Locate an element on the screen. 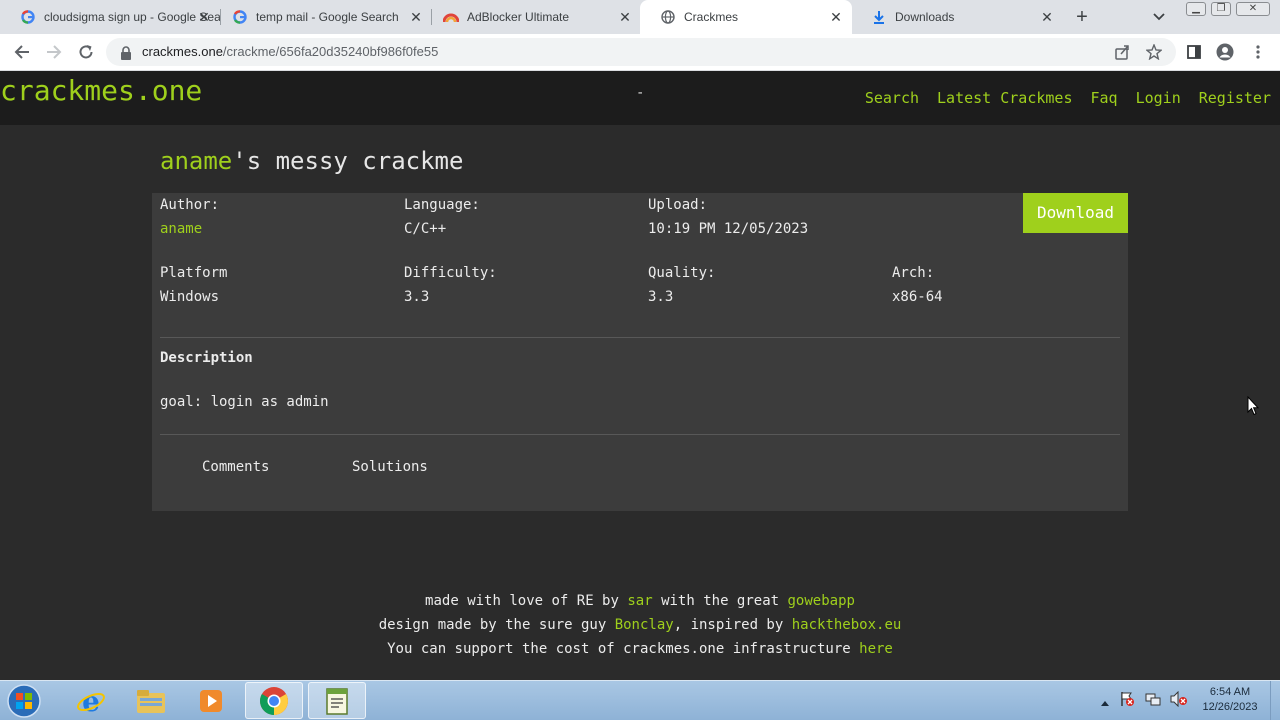 This screenshot has width=1280, height=720. tab-title: cloudsigma sign up - Google Search is located at coordinates (132, 17).